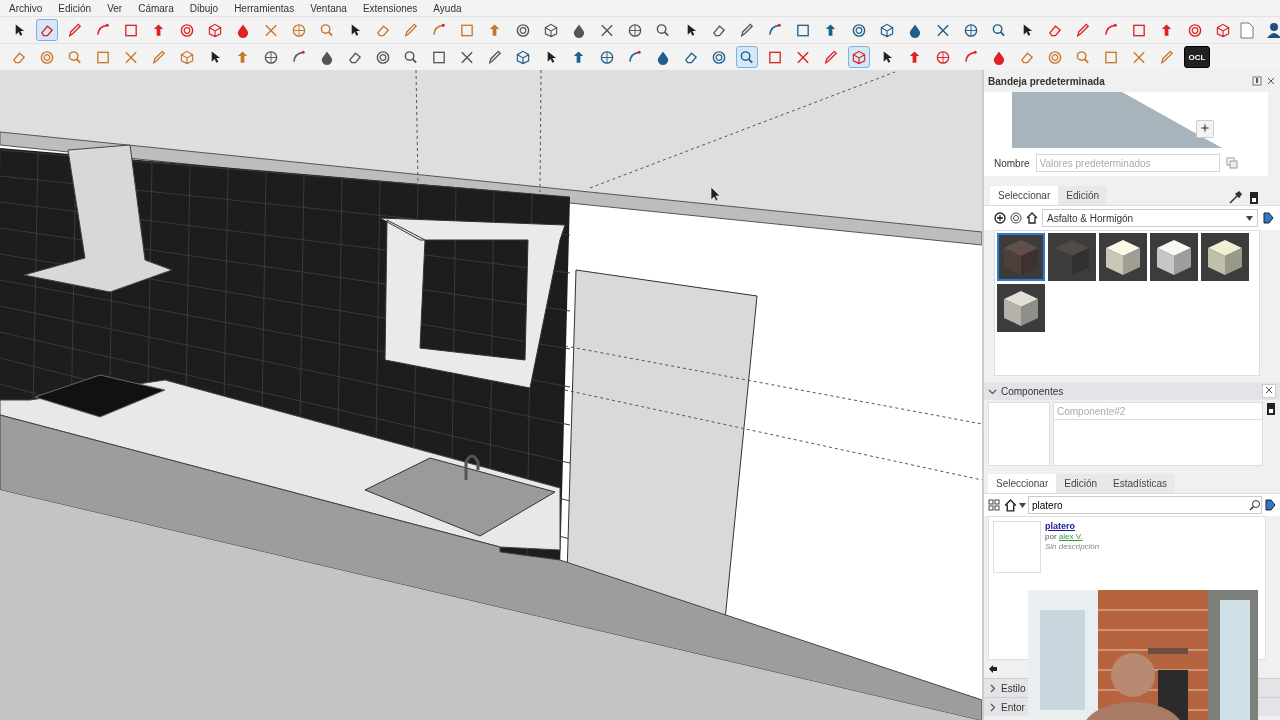  I want to click on add-icon, so click(1000, 218).